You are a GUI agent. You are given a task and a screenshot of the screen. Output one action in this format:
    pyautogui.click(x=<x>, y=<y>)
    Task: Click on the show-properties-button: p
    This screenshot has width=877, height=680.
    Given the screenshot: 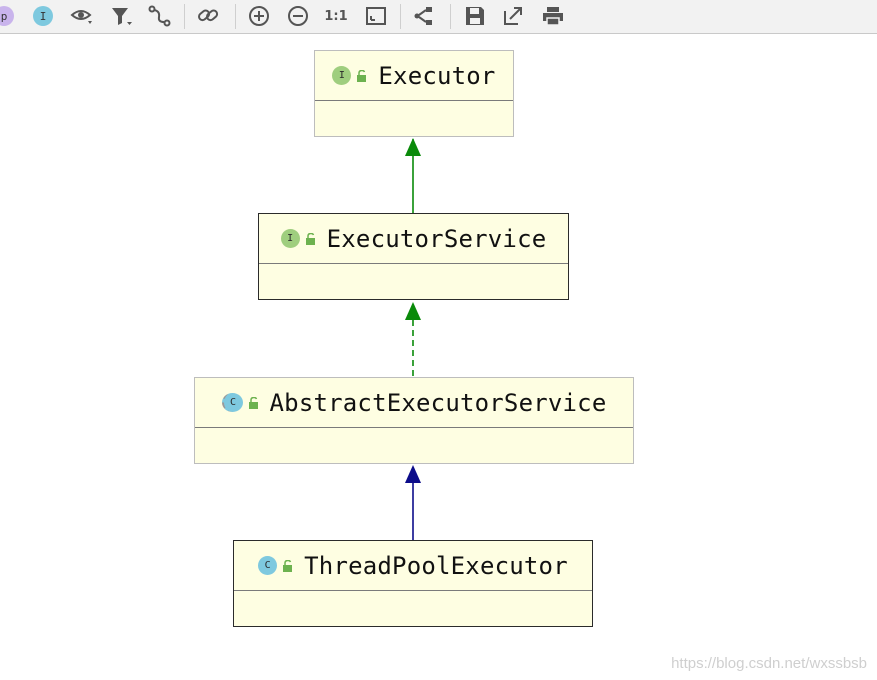 What is the action you would take?
    pyautogui.click(x=8, y=16)
    